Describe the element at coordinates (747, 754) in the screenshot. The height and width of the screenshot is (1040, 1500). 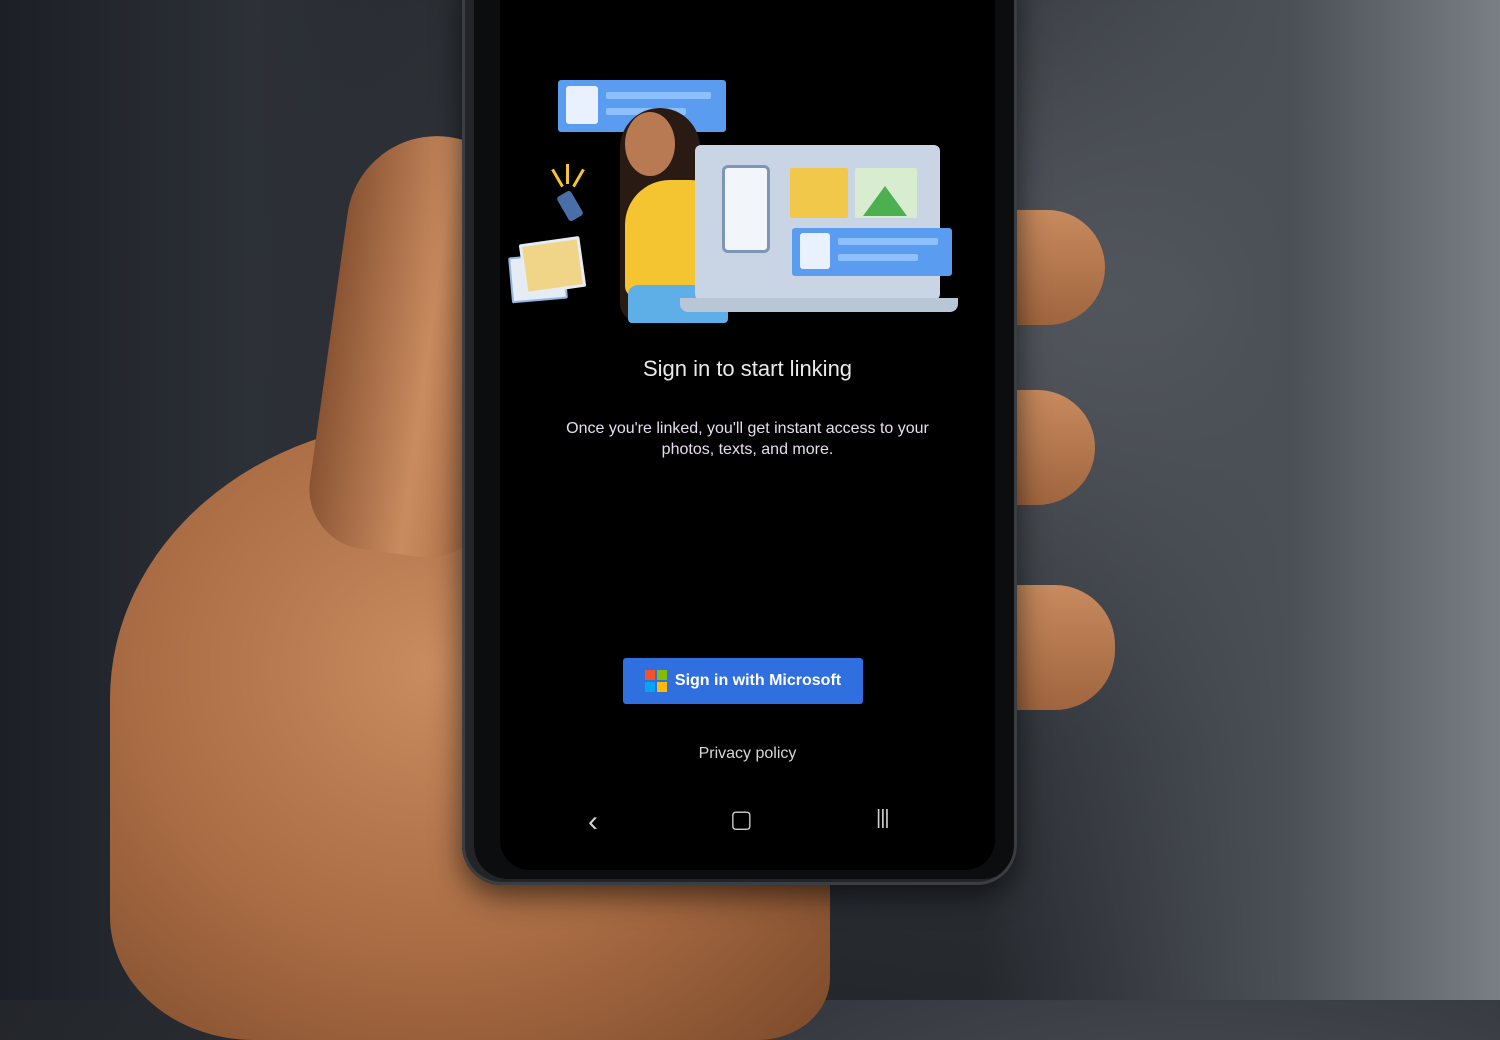
I see `privacy-policy-link: Privacy policy` at that location.